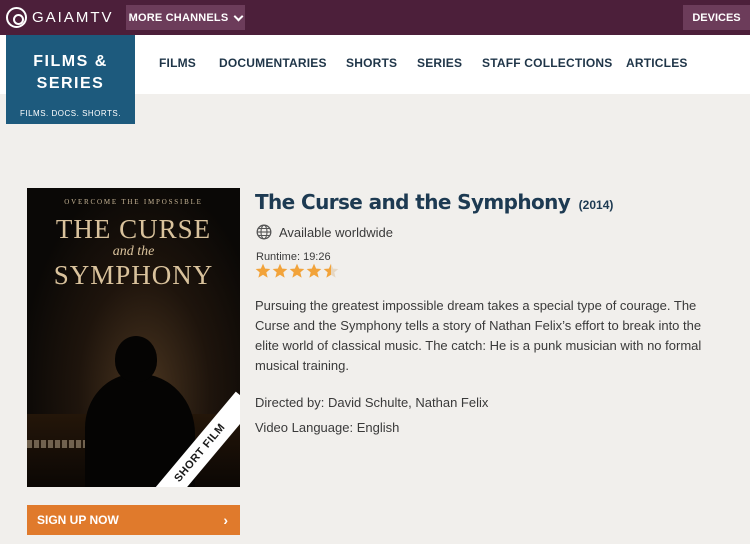 This screenshot has width=750, height=544. I want to click on sign-up-button: SIGN UP NOW ›, so click(133, 520).